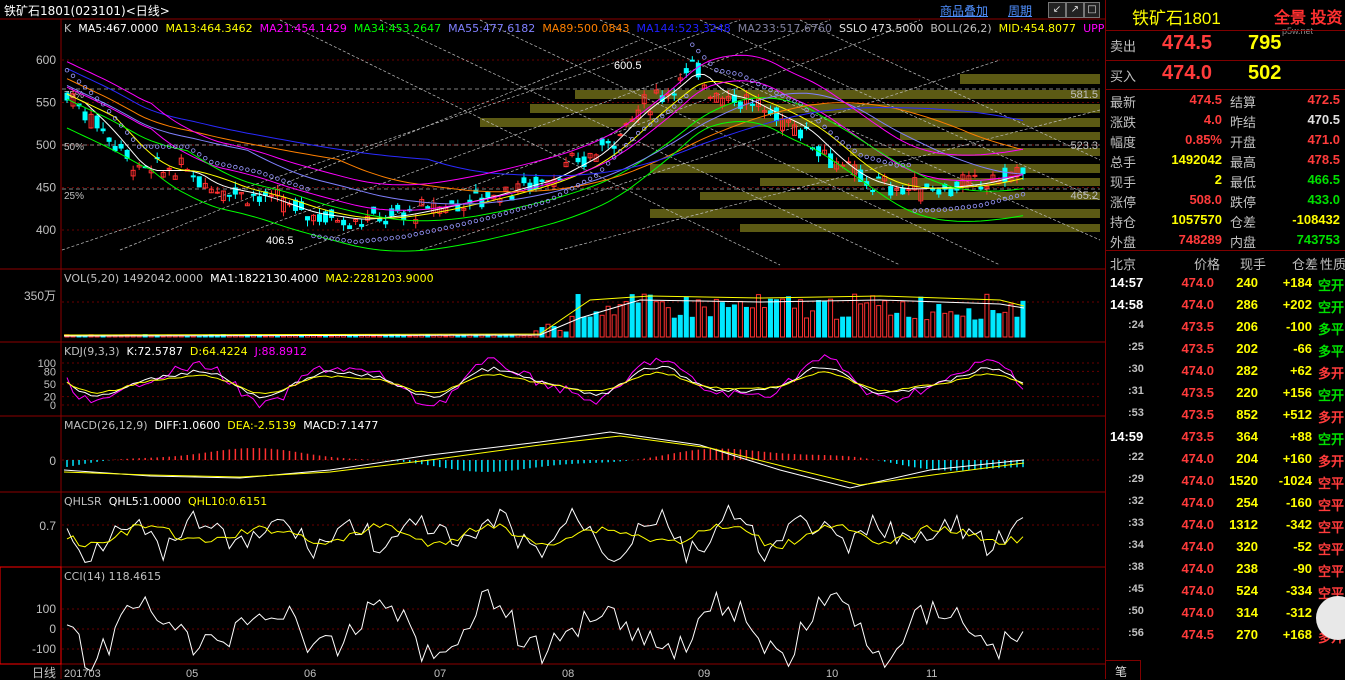  I want to click on tape-time: :53, so click(1136, 413).